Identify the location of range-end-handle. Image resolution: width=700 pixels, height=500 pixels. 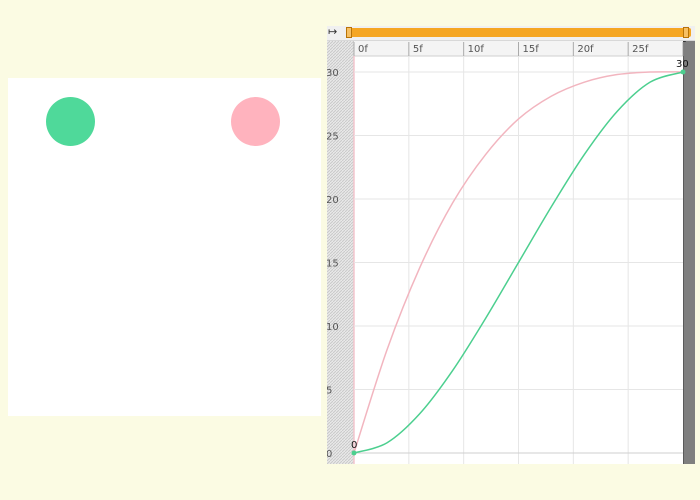
(686, 32).